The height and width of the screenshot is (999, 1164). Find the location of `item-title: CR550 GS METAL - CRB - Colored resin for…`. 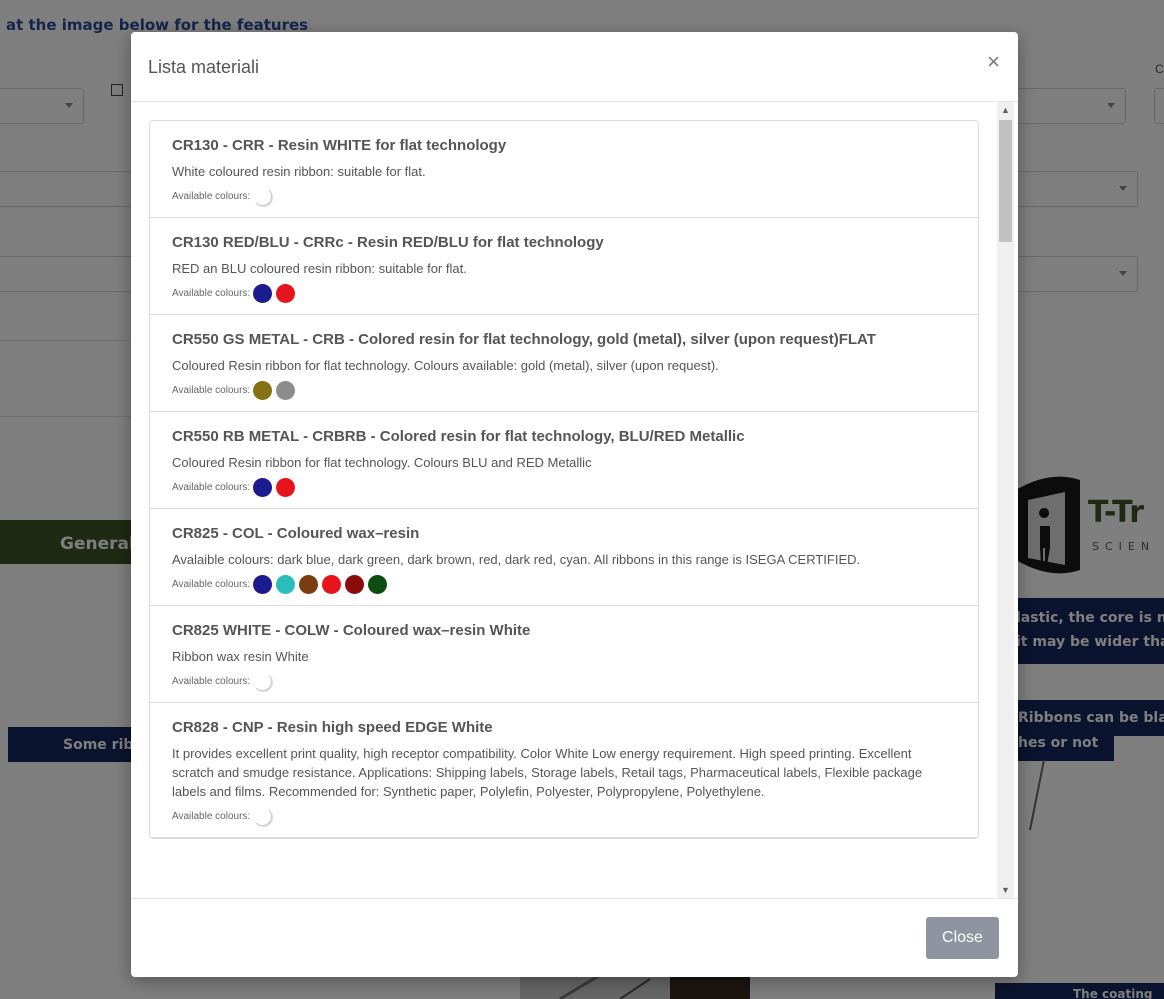

item-title: CR550 GS METAL - CRB - Colored resin for… is located at coordinates (524, 339).